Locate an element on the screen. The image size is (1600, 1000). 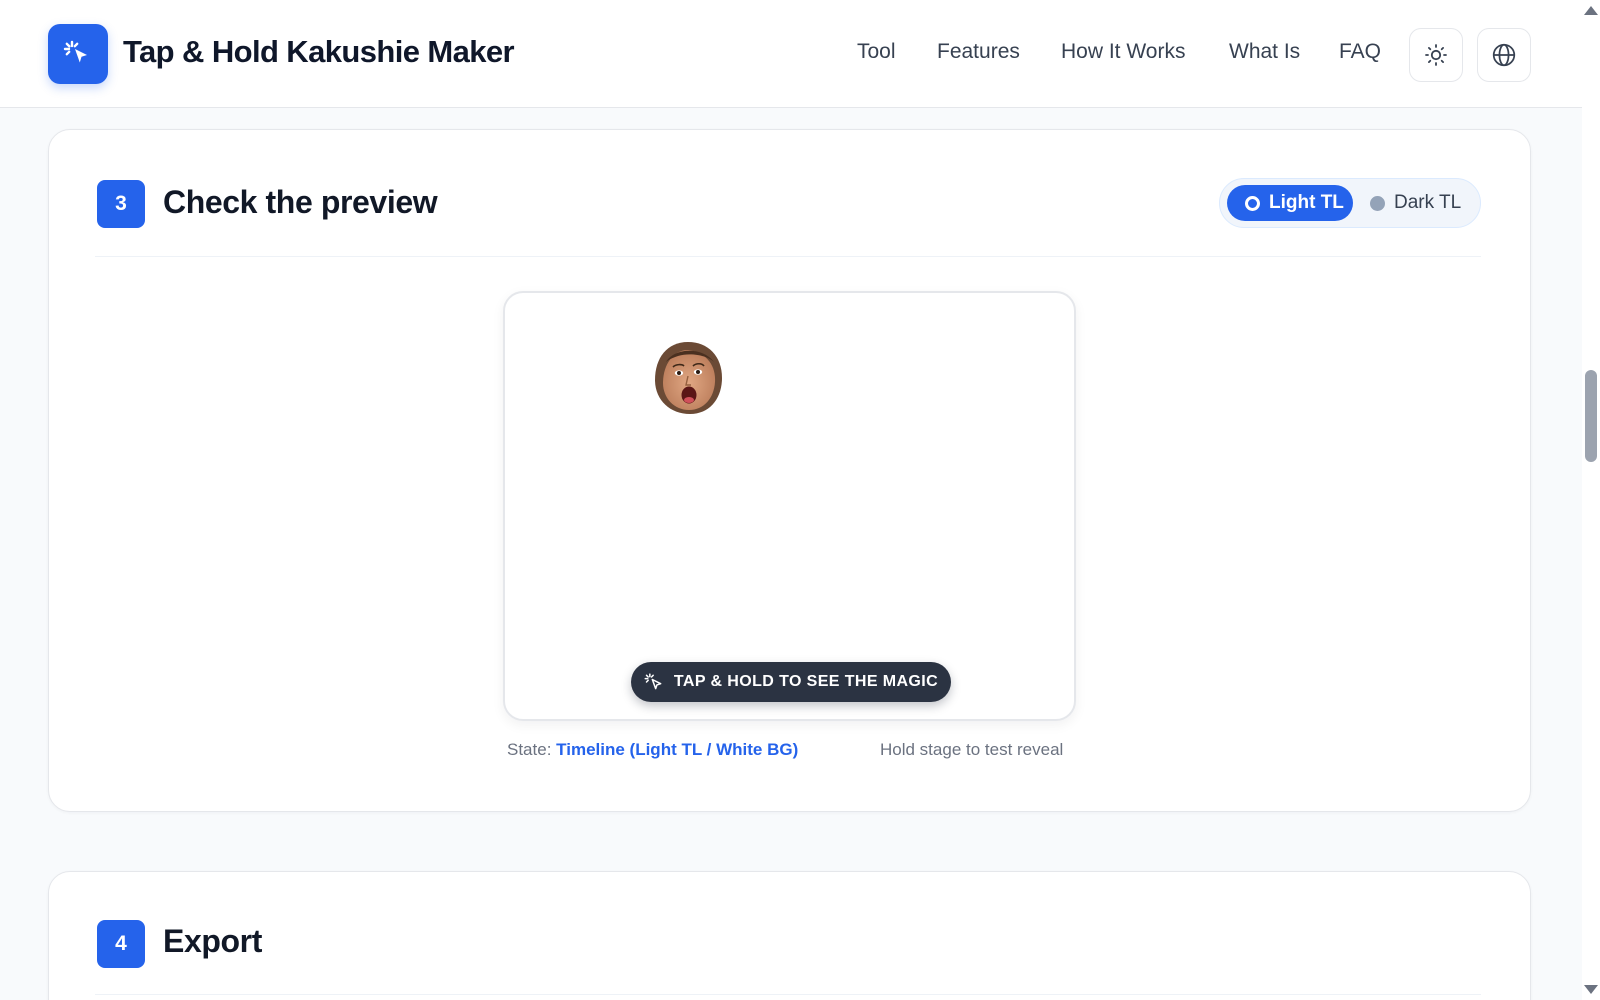
step-3-divider is located at coordinates (788, 256).